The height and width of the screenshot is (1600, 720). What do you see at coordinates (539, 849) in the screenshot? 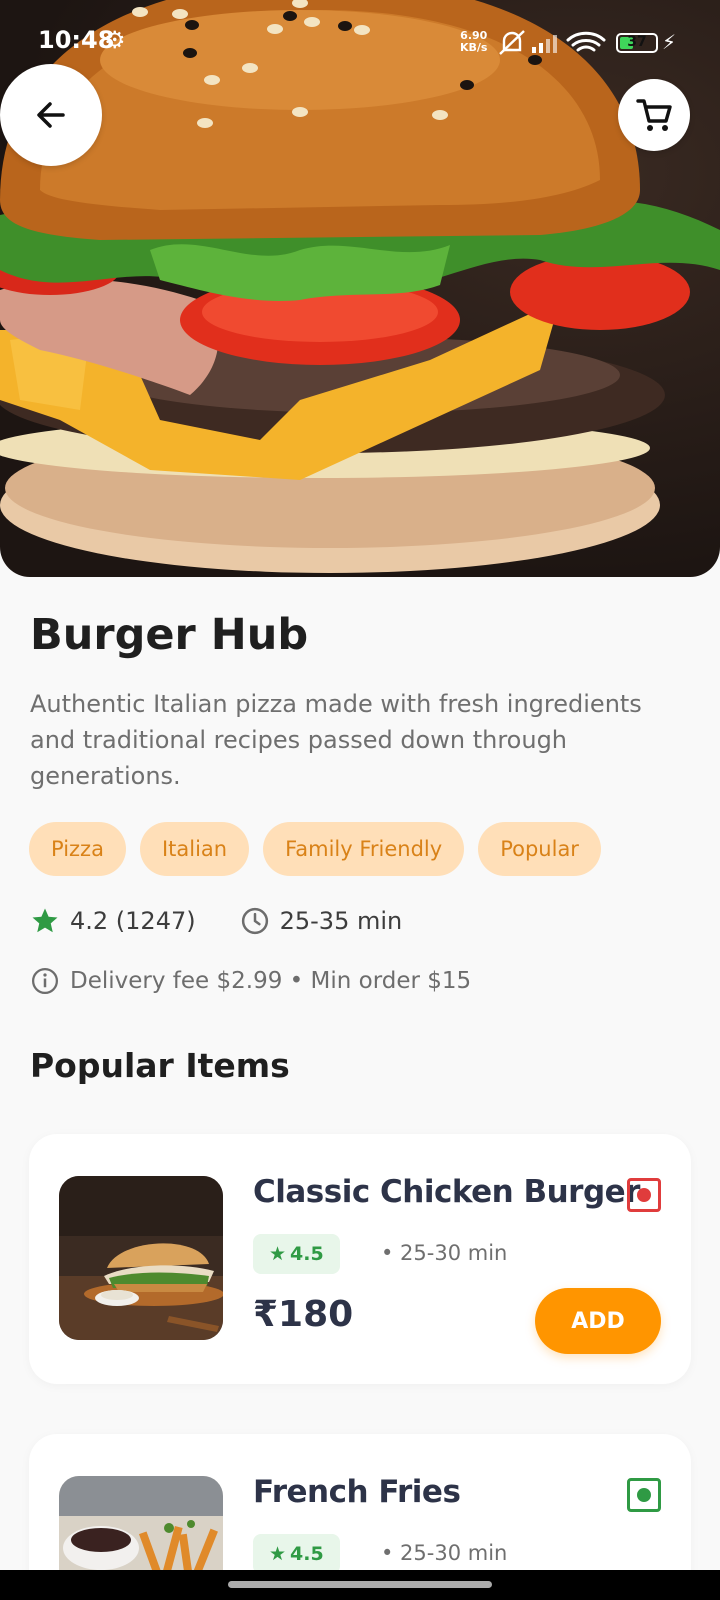
I see `tag-chip: Popular` at bounding box center [539, 849].